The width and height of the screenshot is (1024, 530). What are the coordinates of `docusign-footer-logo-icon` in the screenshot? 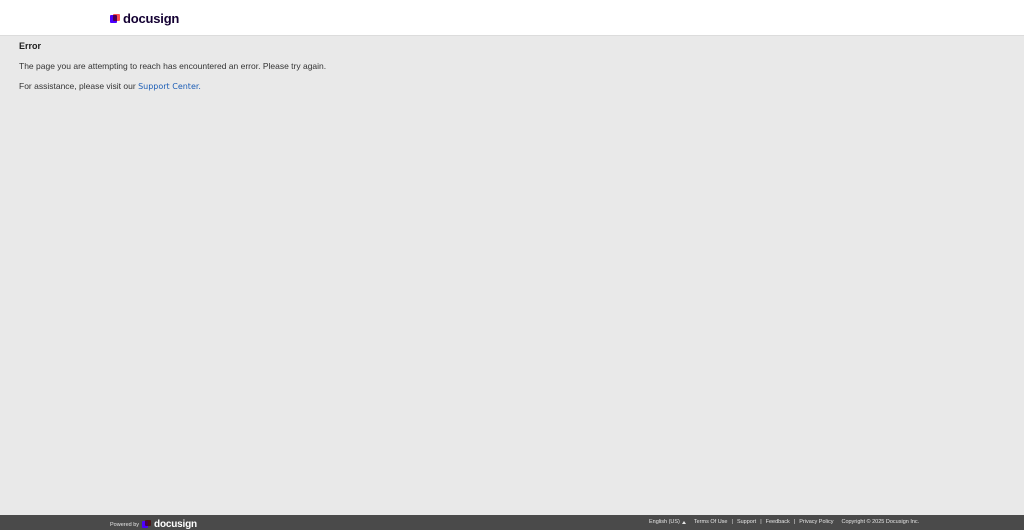 It's located at (147, 524).